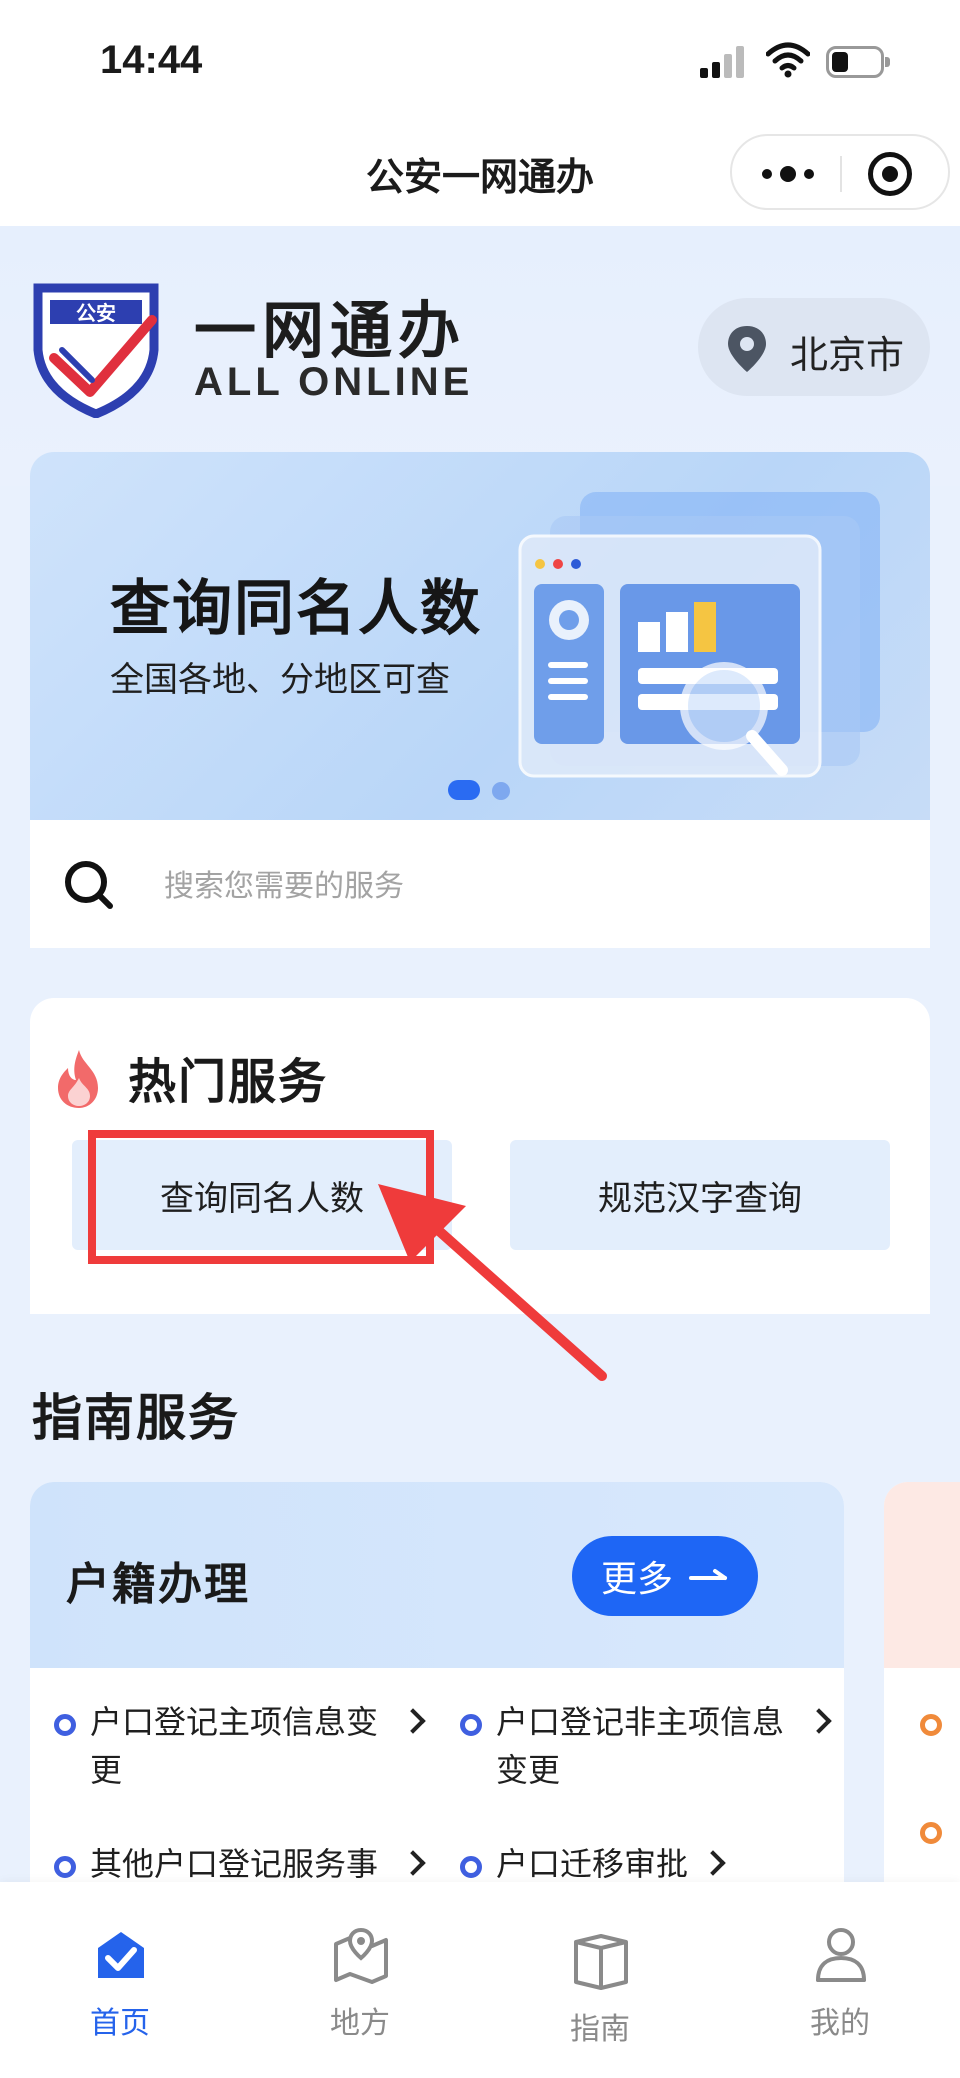 The image size is (960, 2078). I want to click on tab-guide: 指南, so click(600, 1986).